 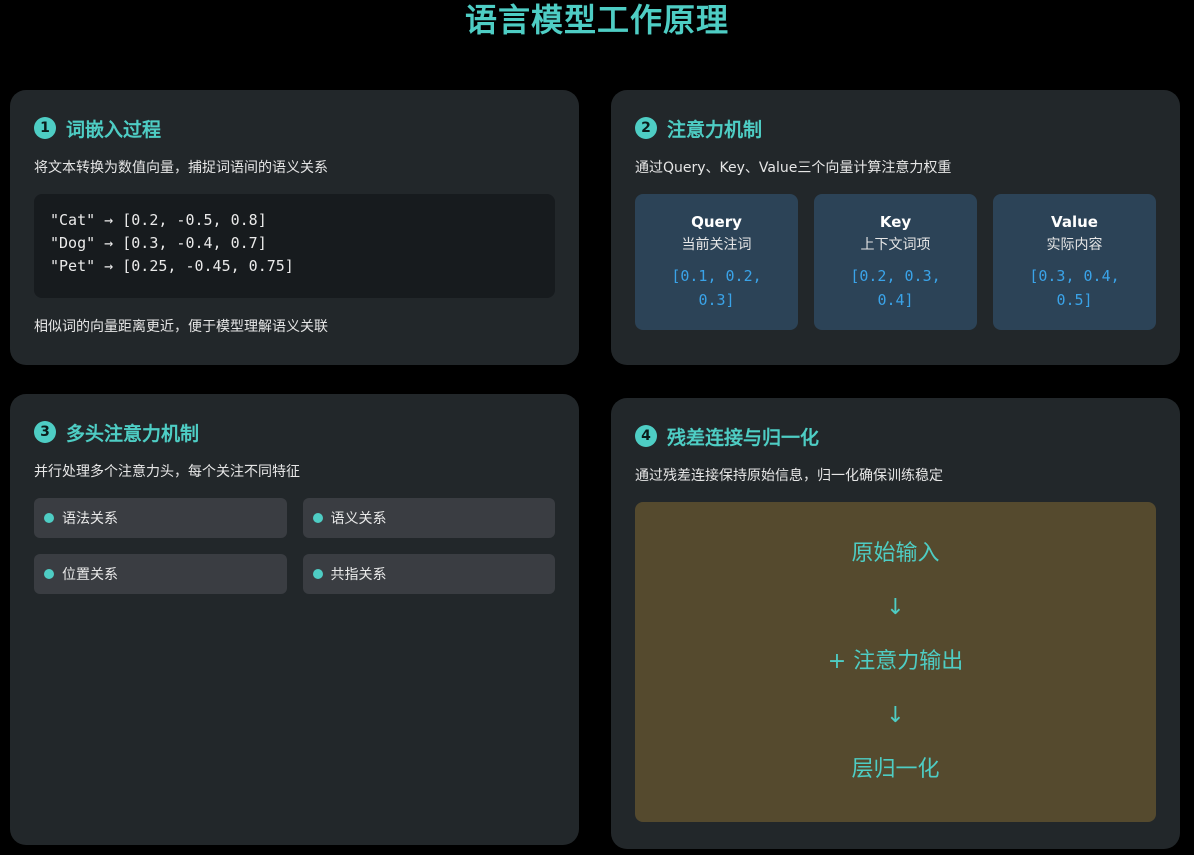 I want to click on card-header: 1 词嵌入过程, so click(x=294, y=128).